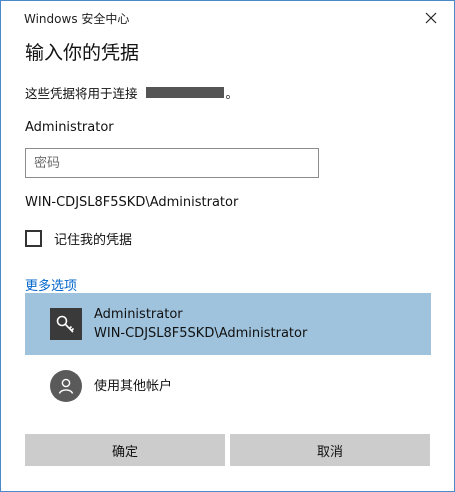 This screenshot has width=455, height=492. What do you see at coordinates (66, 386) in the screenshot?
I see `user-icon` at bounding box center [66, 386].